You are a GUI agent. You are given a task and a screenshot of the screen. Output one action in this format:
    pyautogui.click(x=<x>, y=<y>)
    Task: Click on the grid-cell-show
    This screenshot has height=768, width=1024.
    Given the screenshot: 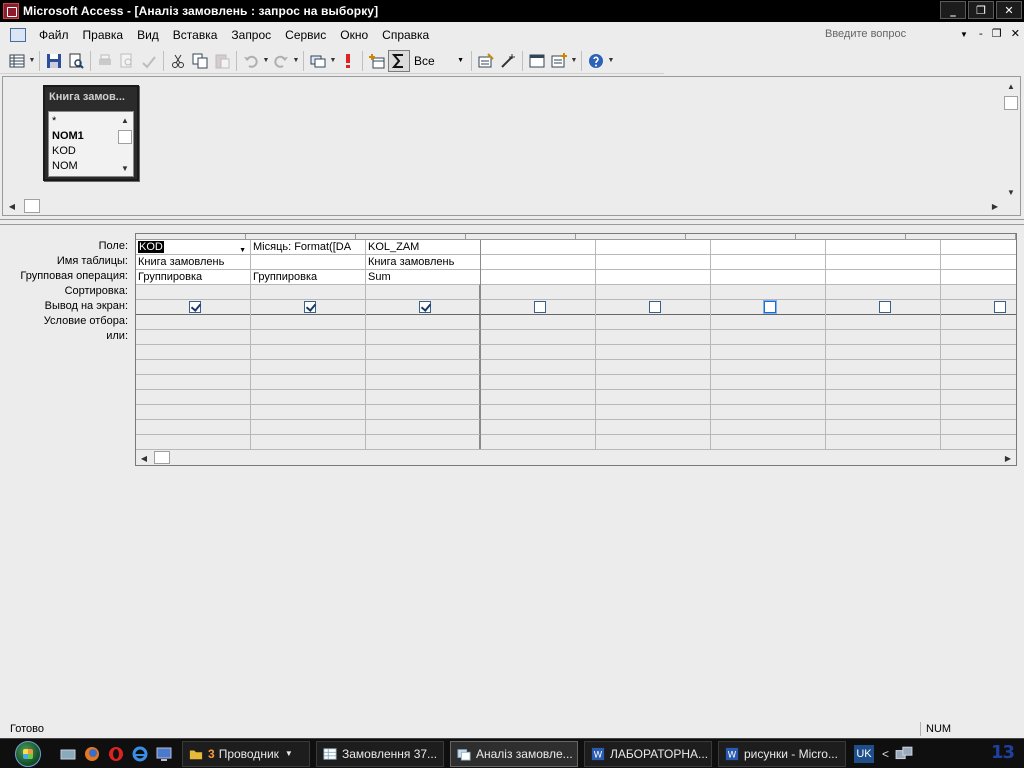 What is the action you would take?
    pyautogui.click(x=883, y=307)
    